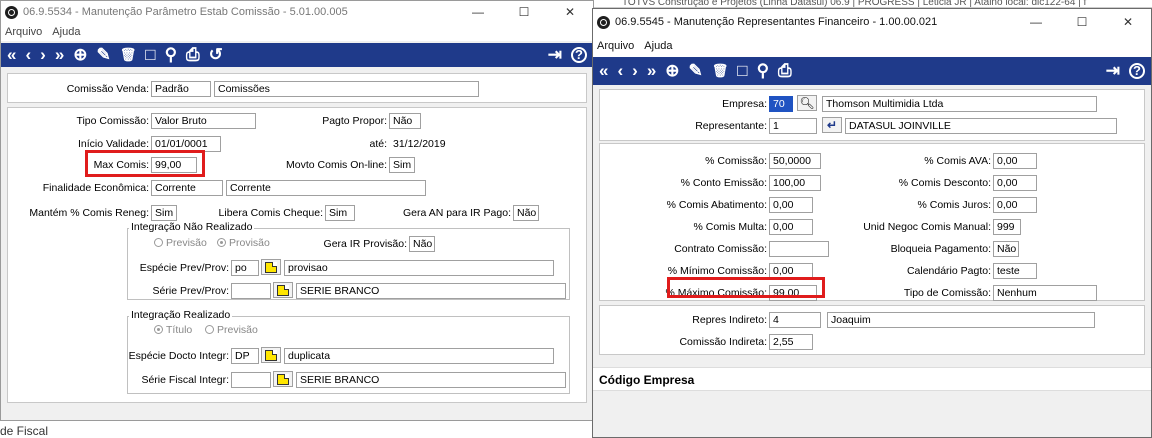 This screenshot has width=1152, height=438. What do you see at coordinates (872, 46) in the screenshot?
I see `right-menubar: Arquivo Ajuda` at bounding box center [872, 46].